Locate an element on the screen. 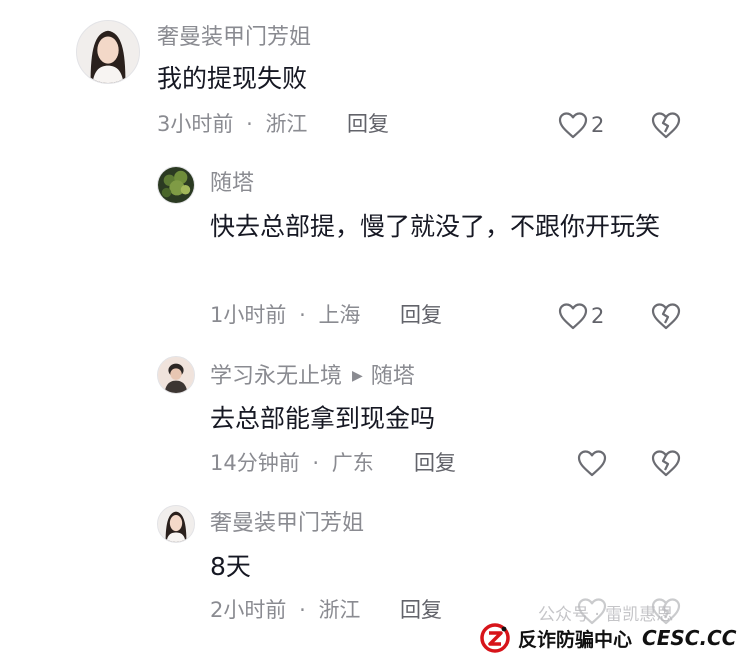  comment-location: 上海 is located at coordinates (339, 315).